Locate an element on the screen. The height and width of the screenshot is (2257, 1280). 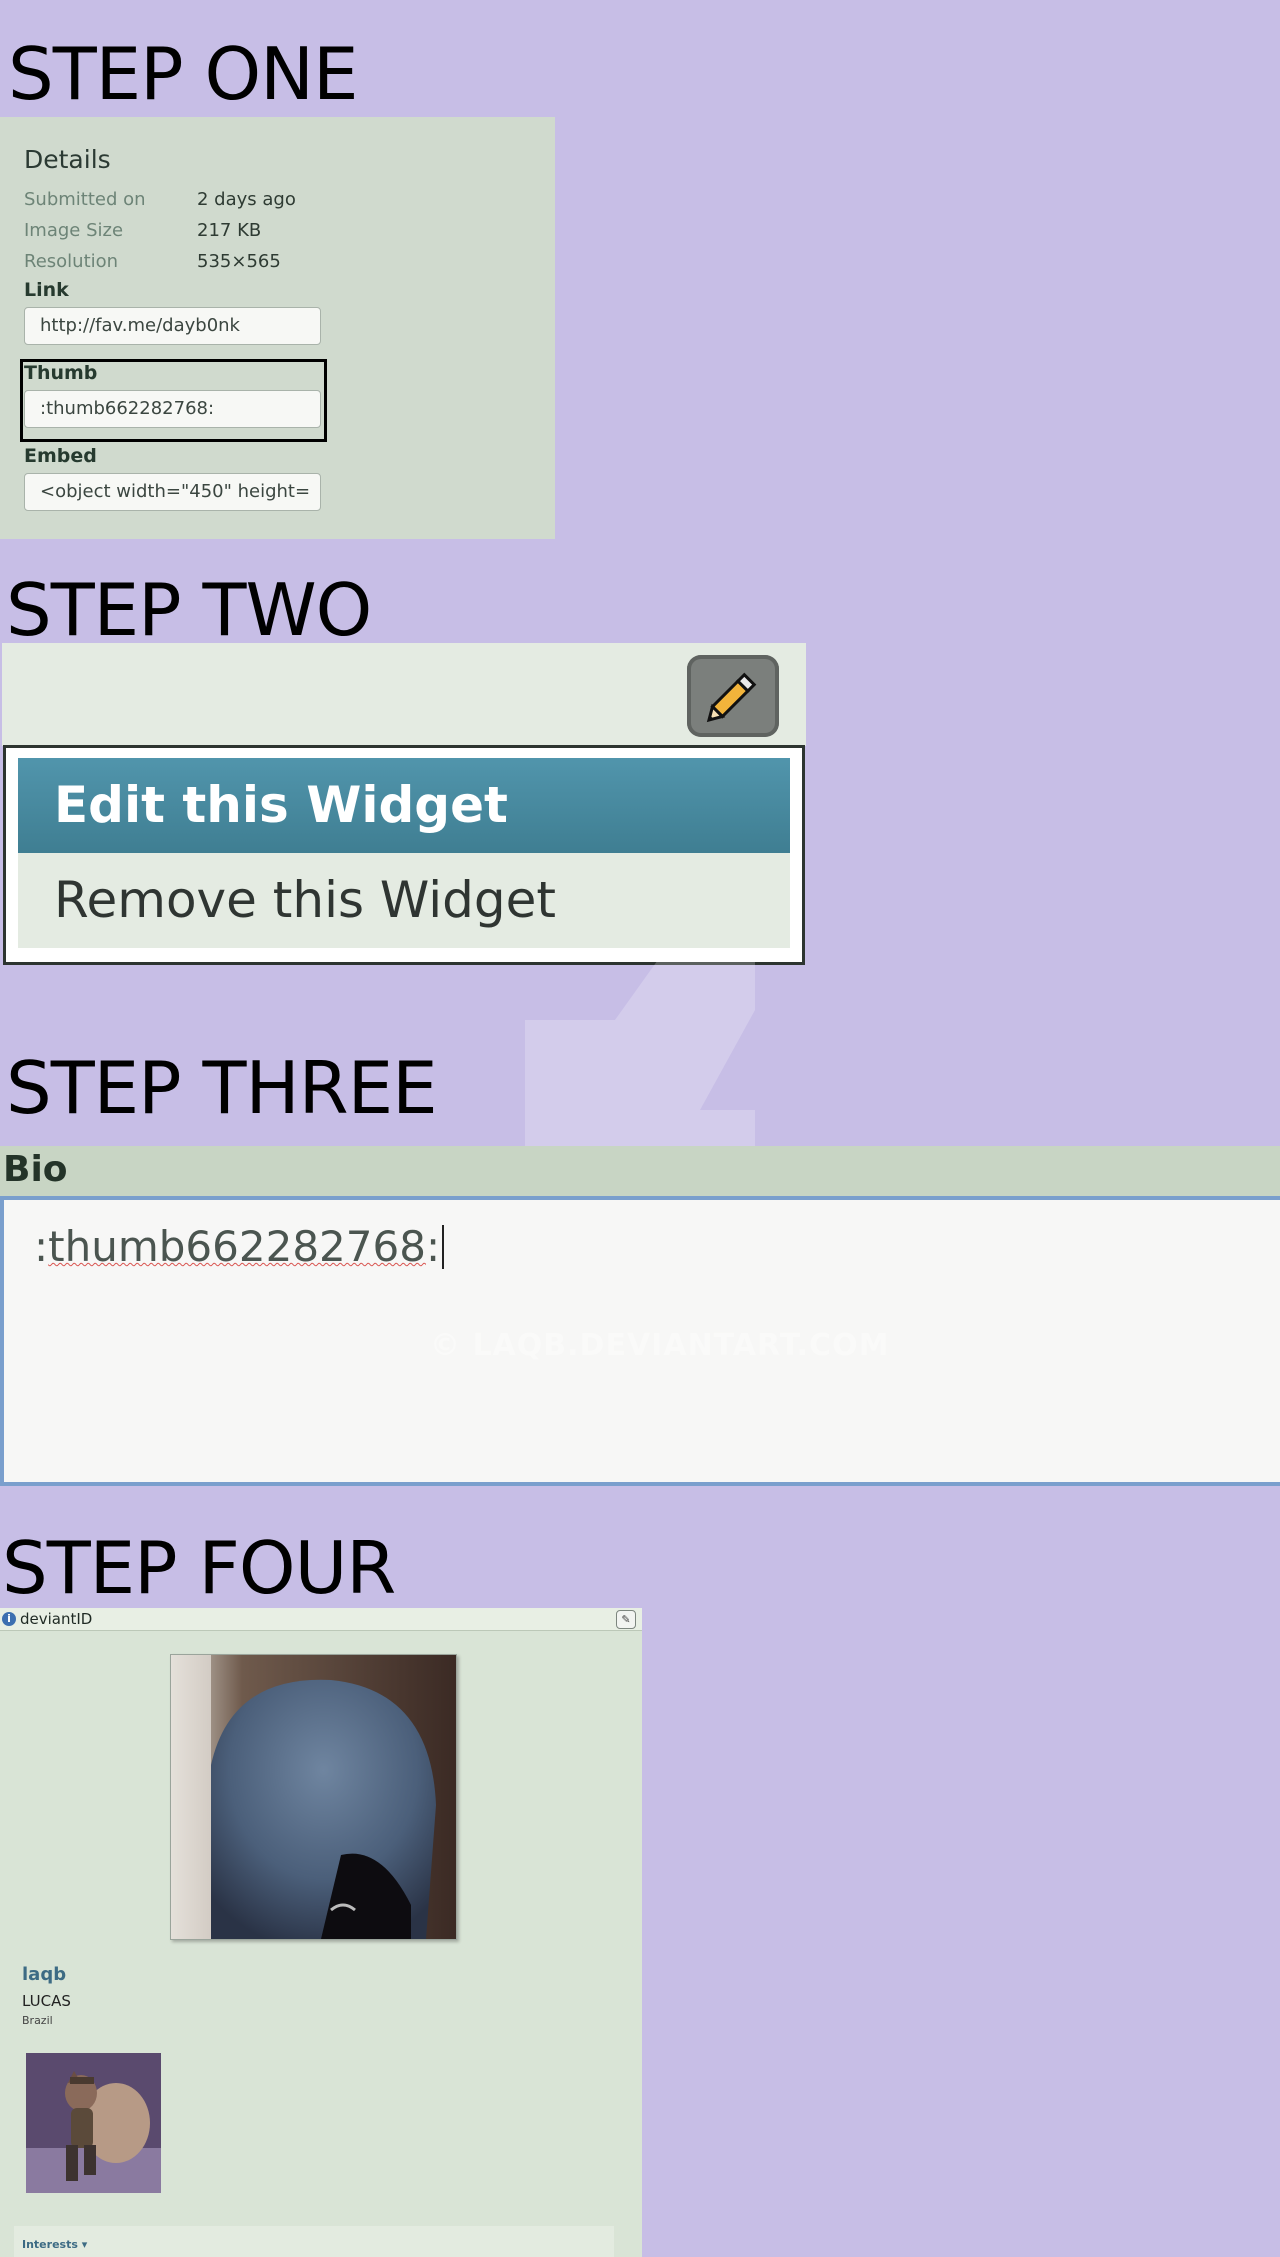
thumb-field: :thumb662282768: is located at coordinates (172, 409).